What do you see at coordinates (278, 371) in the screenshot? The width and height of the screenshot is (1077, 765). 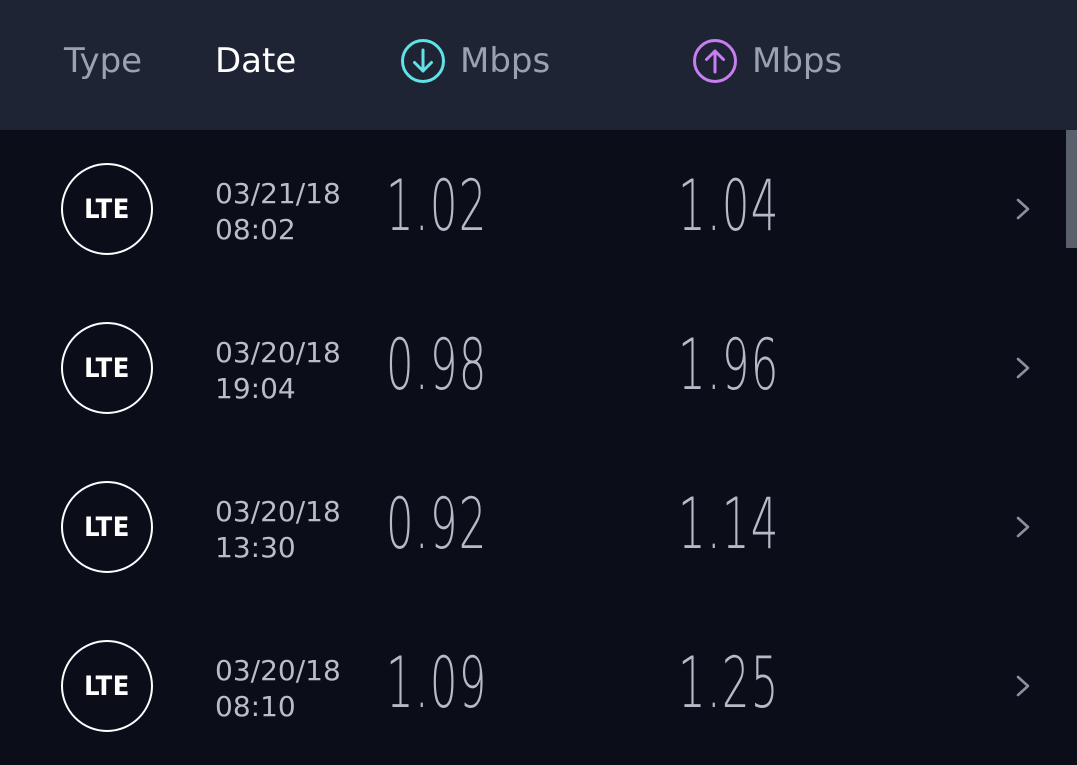 I see `result-datetime: 03/20/18 19:04` at bounding box center [278, 371].